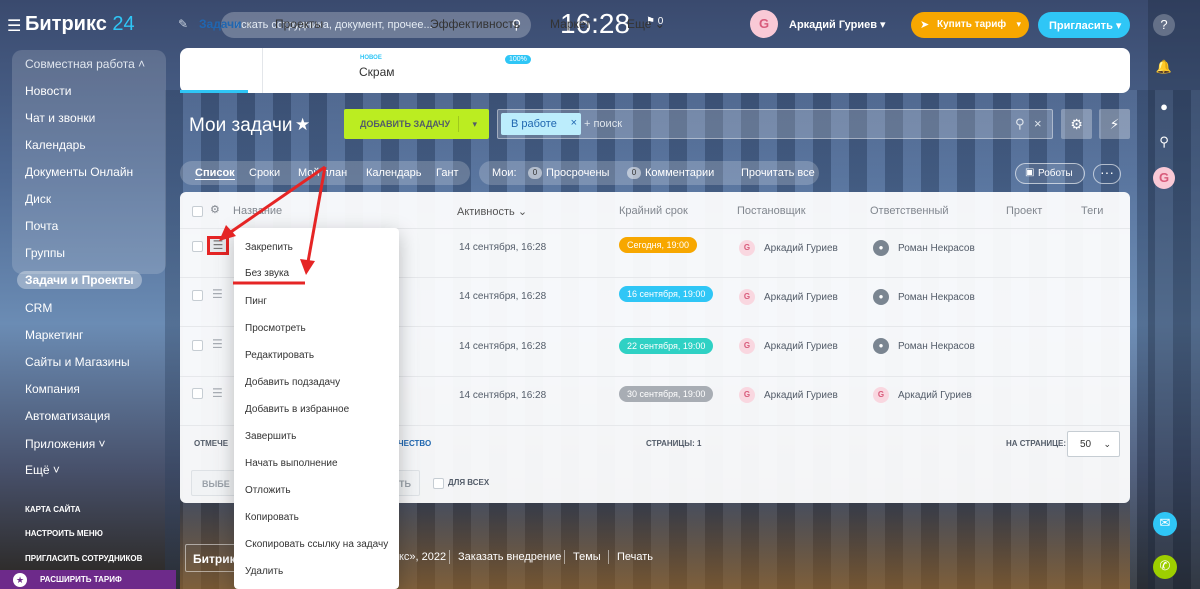 The width and height of the screenshot is (1200, 589). Describe the element at coordinates (291, 463) in the screenshot. I see `menu-start: Начать выполнение` at that location.